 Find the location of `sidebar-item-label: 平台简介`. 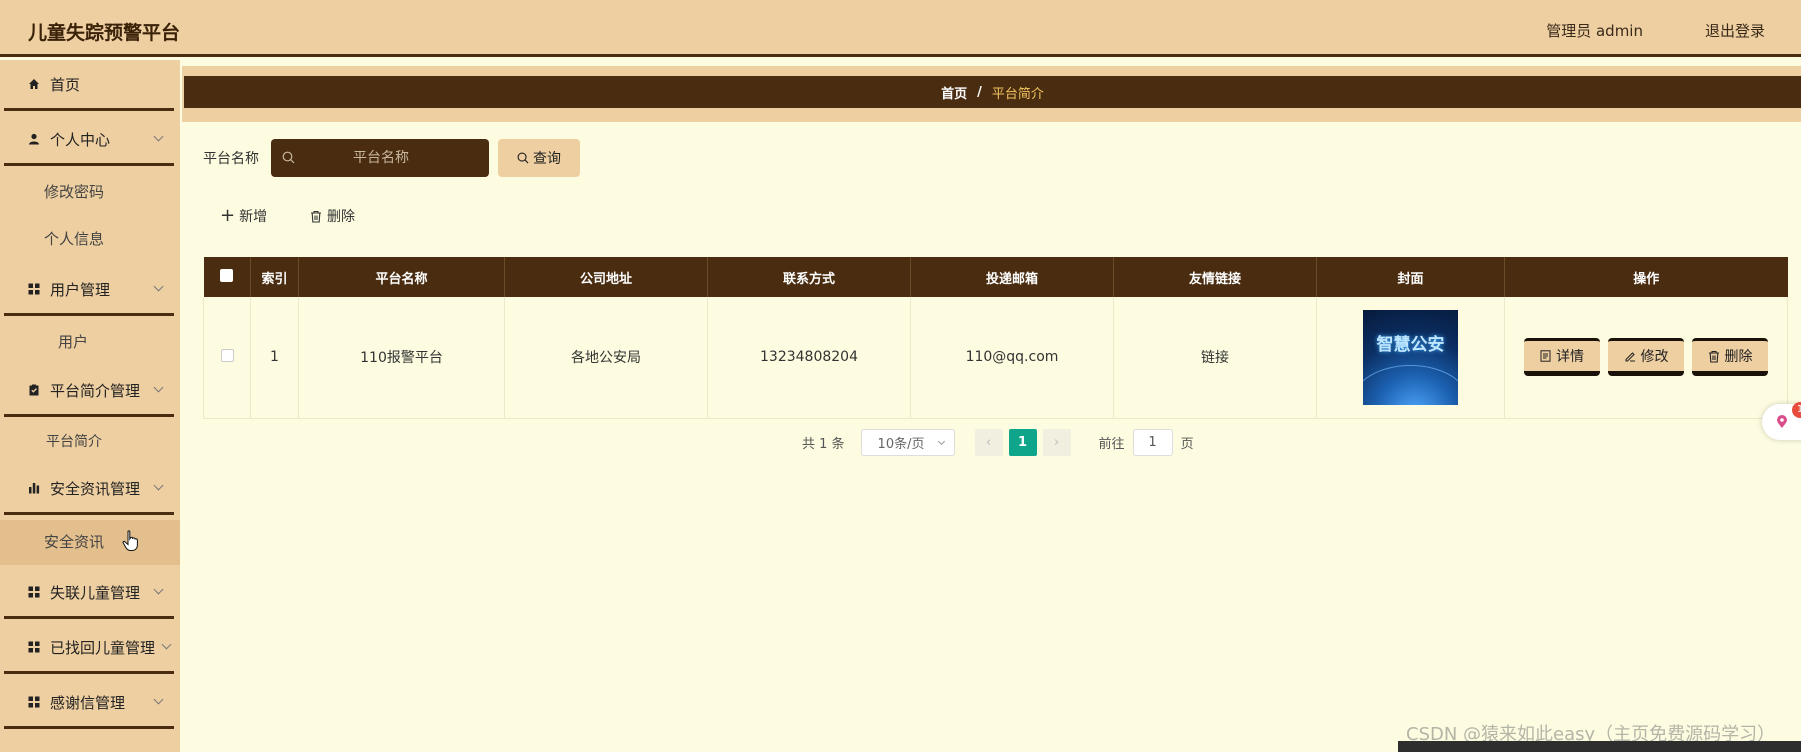

sidebar-item-label: 平台简介 is located at coordinates (74, 442).